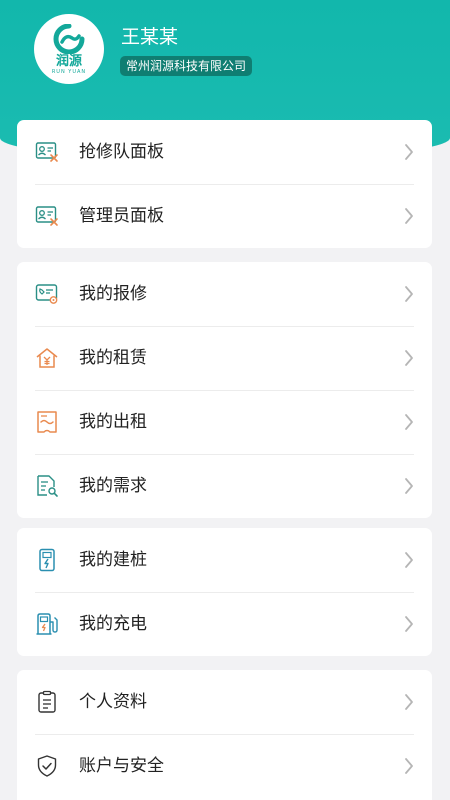 The image size is (450, 800). What do you see at coordinates (113, 422) in the screenshot?
I see `menu-item-label: 我的出租` at bounding box center [113, 422].